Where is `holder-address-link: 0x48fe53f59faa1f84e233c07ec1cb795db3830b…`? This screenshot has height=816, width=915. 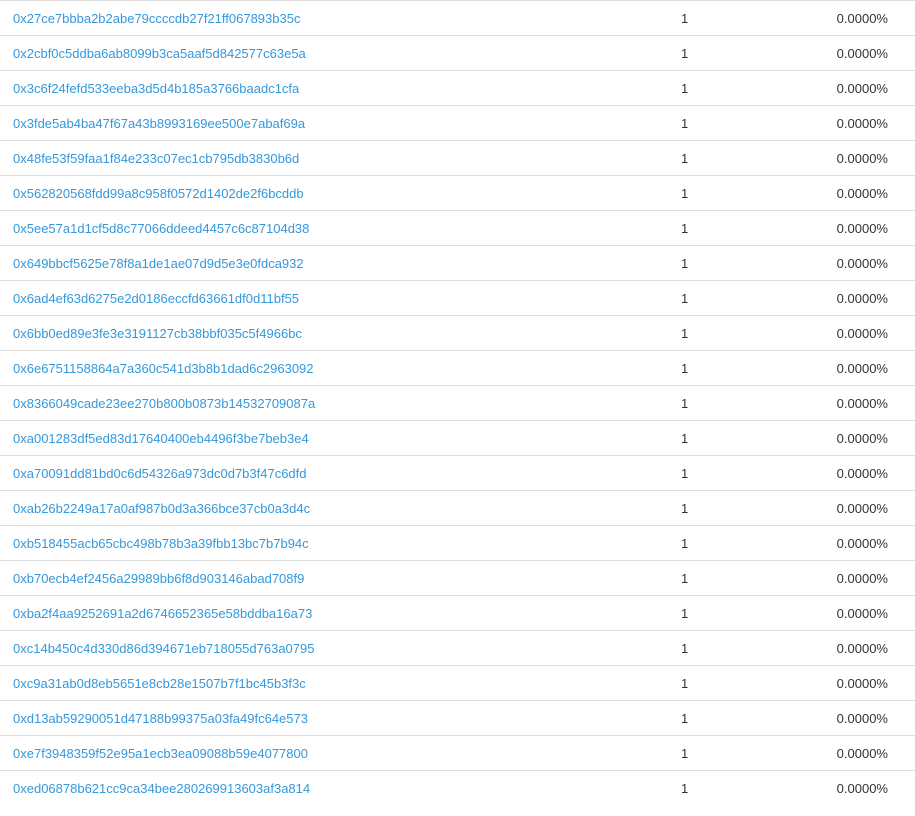
holder-address-link: 0x48fe53f59faa1f84e233c07ec1cb795db3830b… is located at coordinates (156, 158).